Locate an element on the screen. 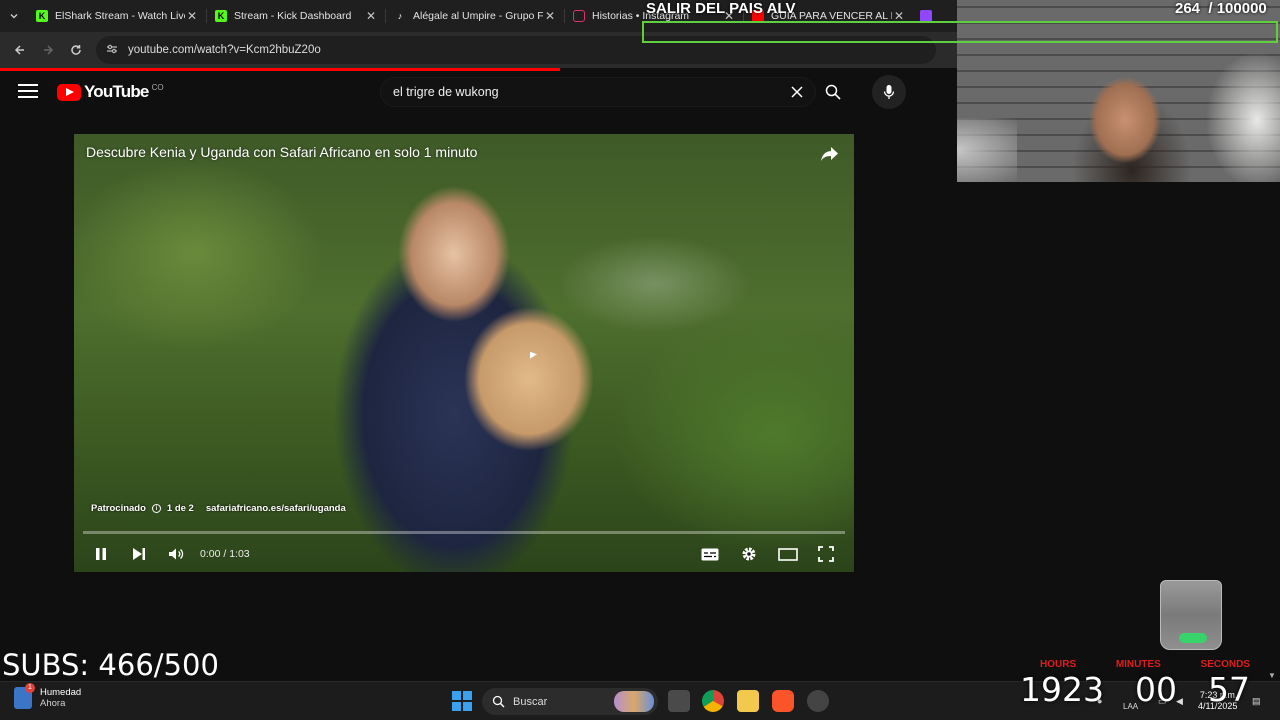 The image size is (1280, 720). instagram-icon is located at coordinates (579, 16).